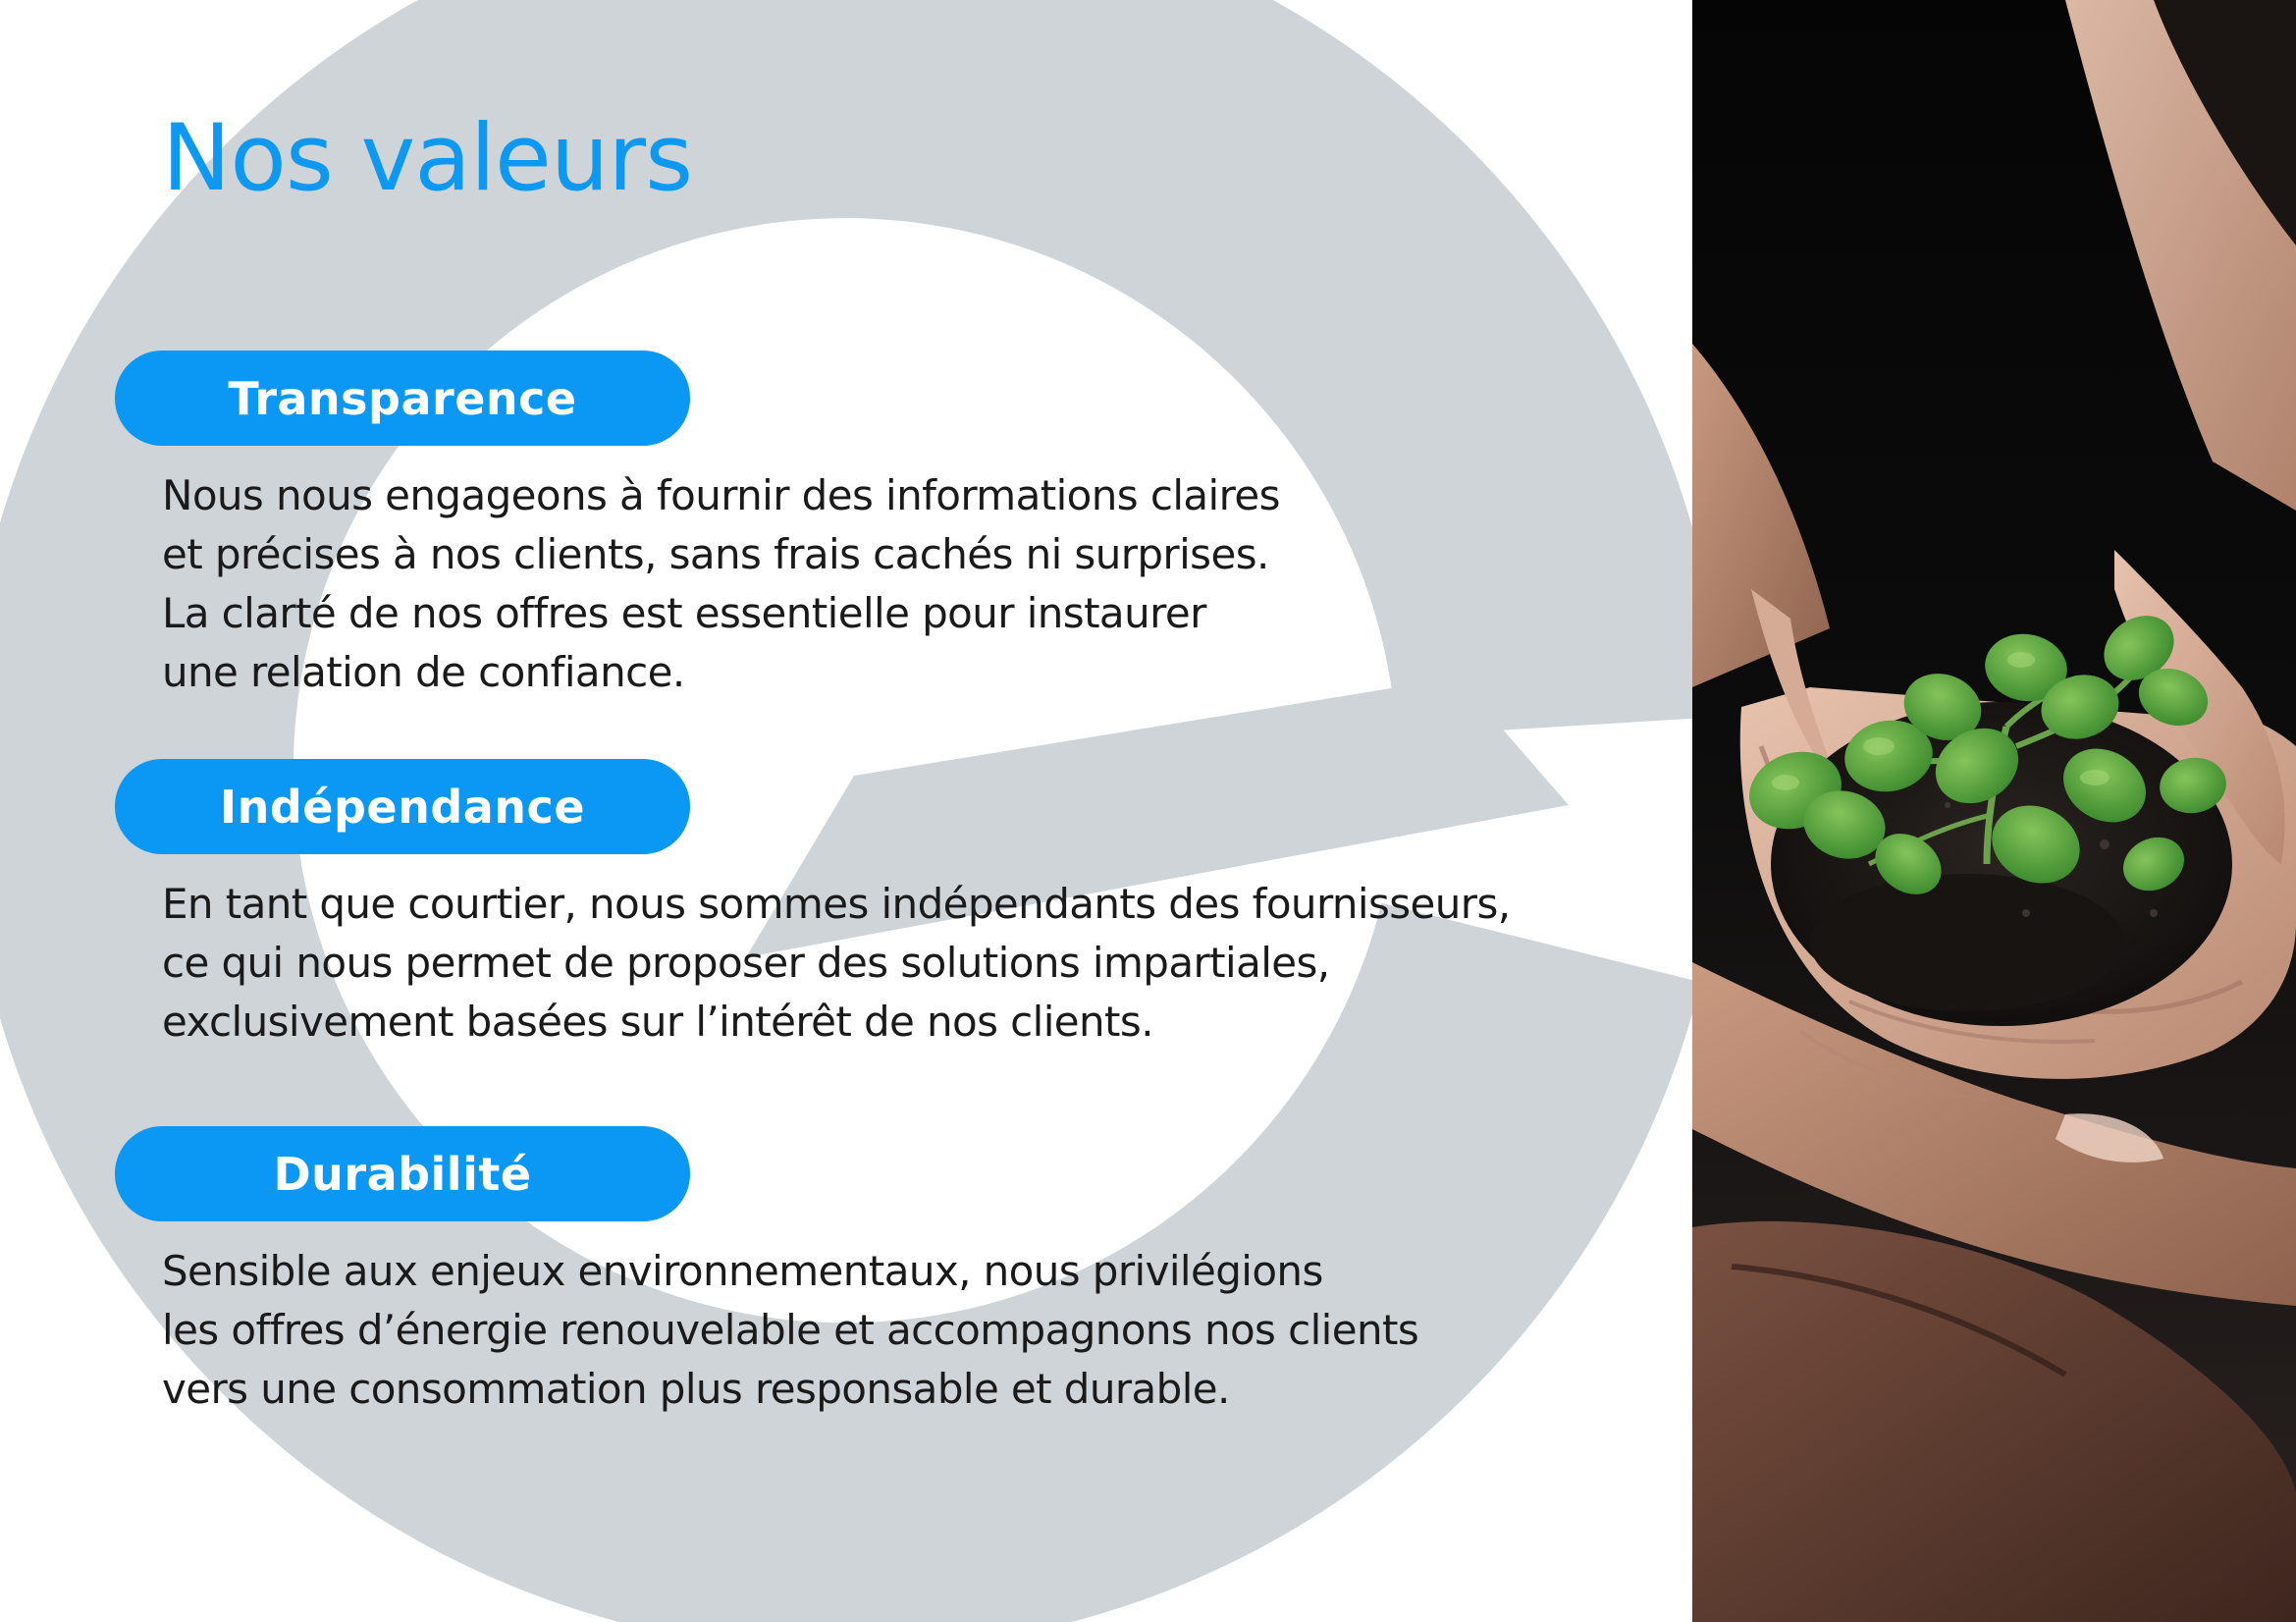 This screenshot has width=2296, height=1622. Describe the element at coordinates (402, 1173) in the screenshot. I see `value-label-durabilite: Durabilité` at that location.